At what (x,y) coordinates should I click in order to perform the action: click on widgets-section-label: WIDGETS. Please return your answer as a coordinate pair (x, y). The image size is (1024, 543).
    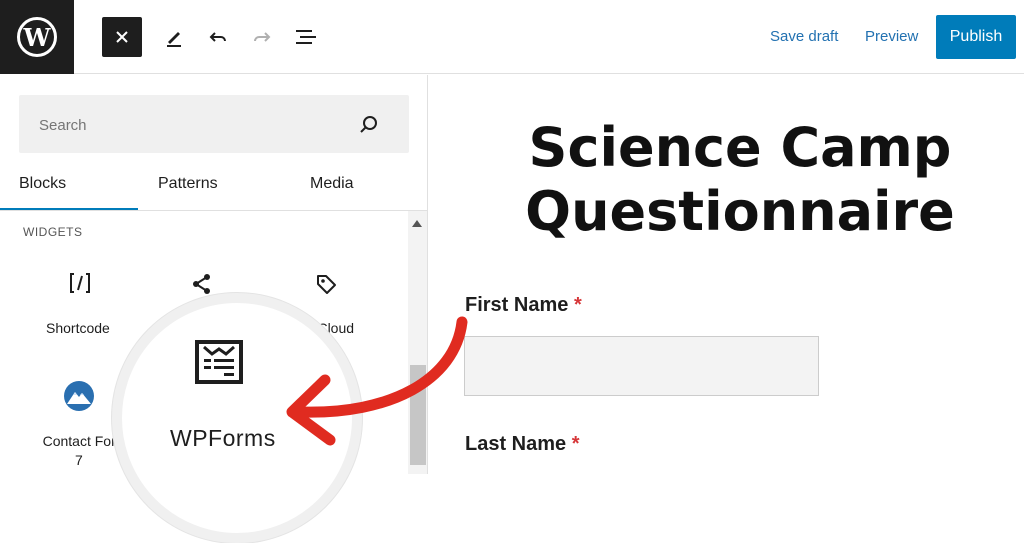
    Looking at the image, I should click on (53, 232).